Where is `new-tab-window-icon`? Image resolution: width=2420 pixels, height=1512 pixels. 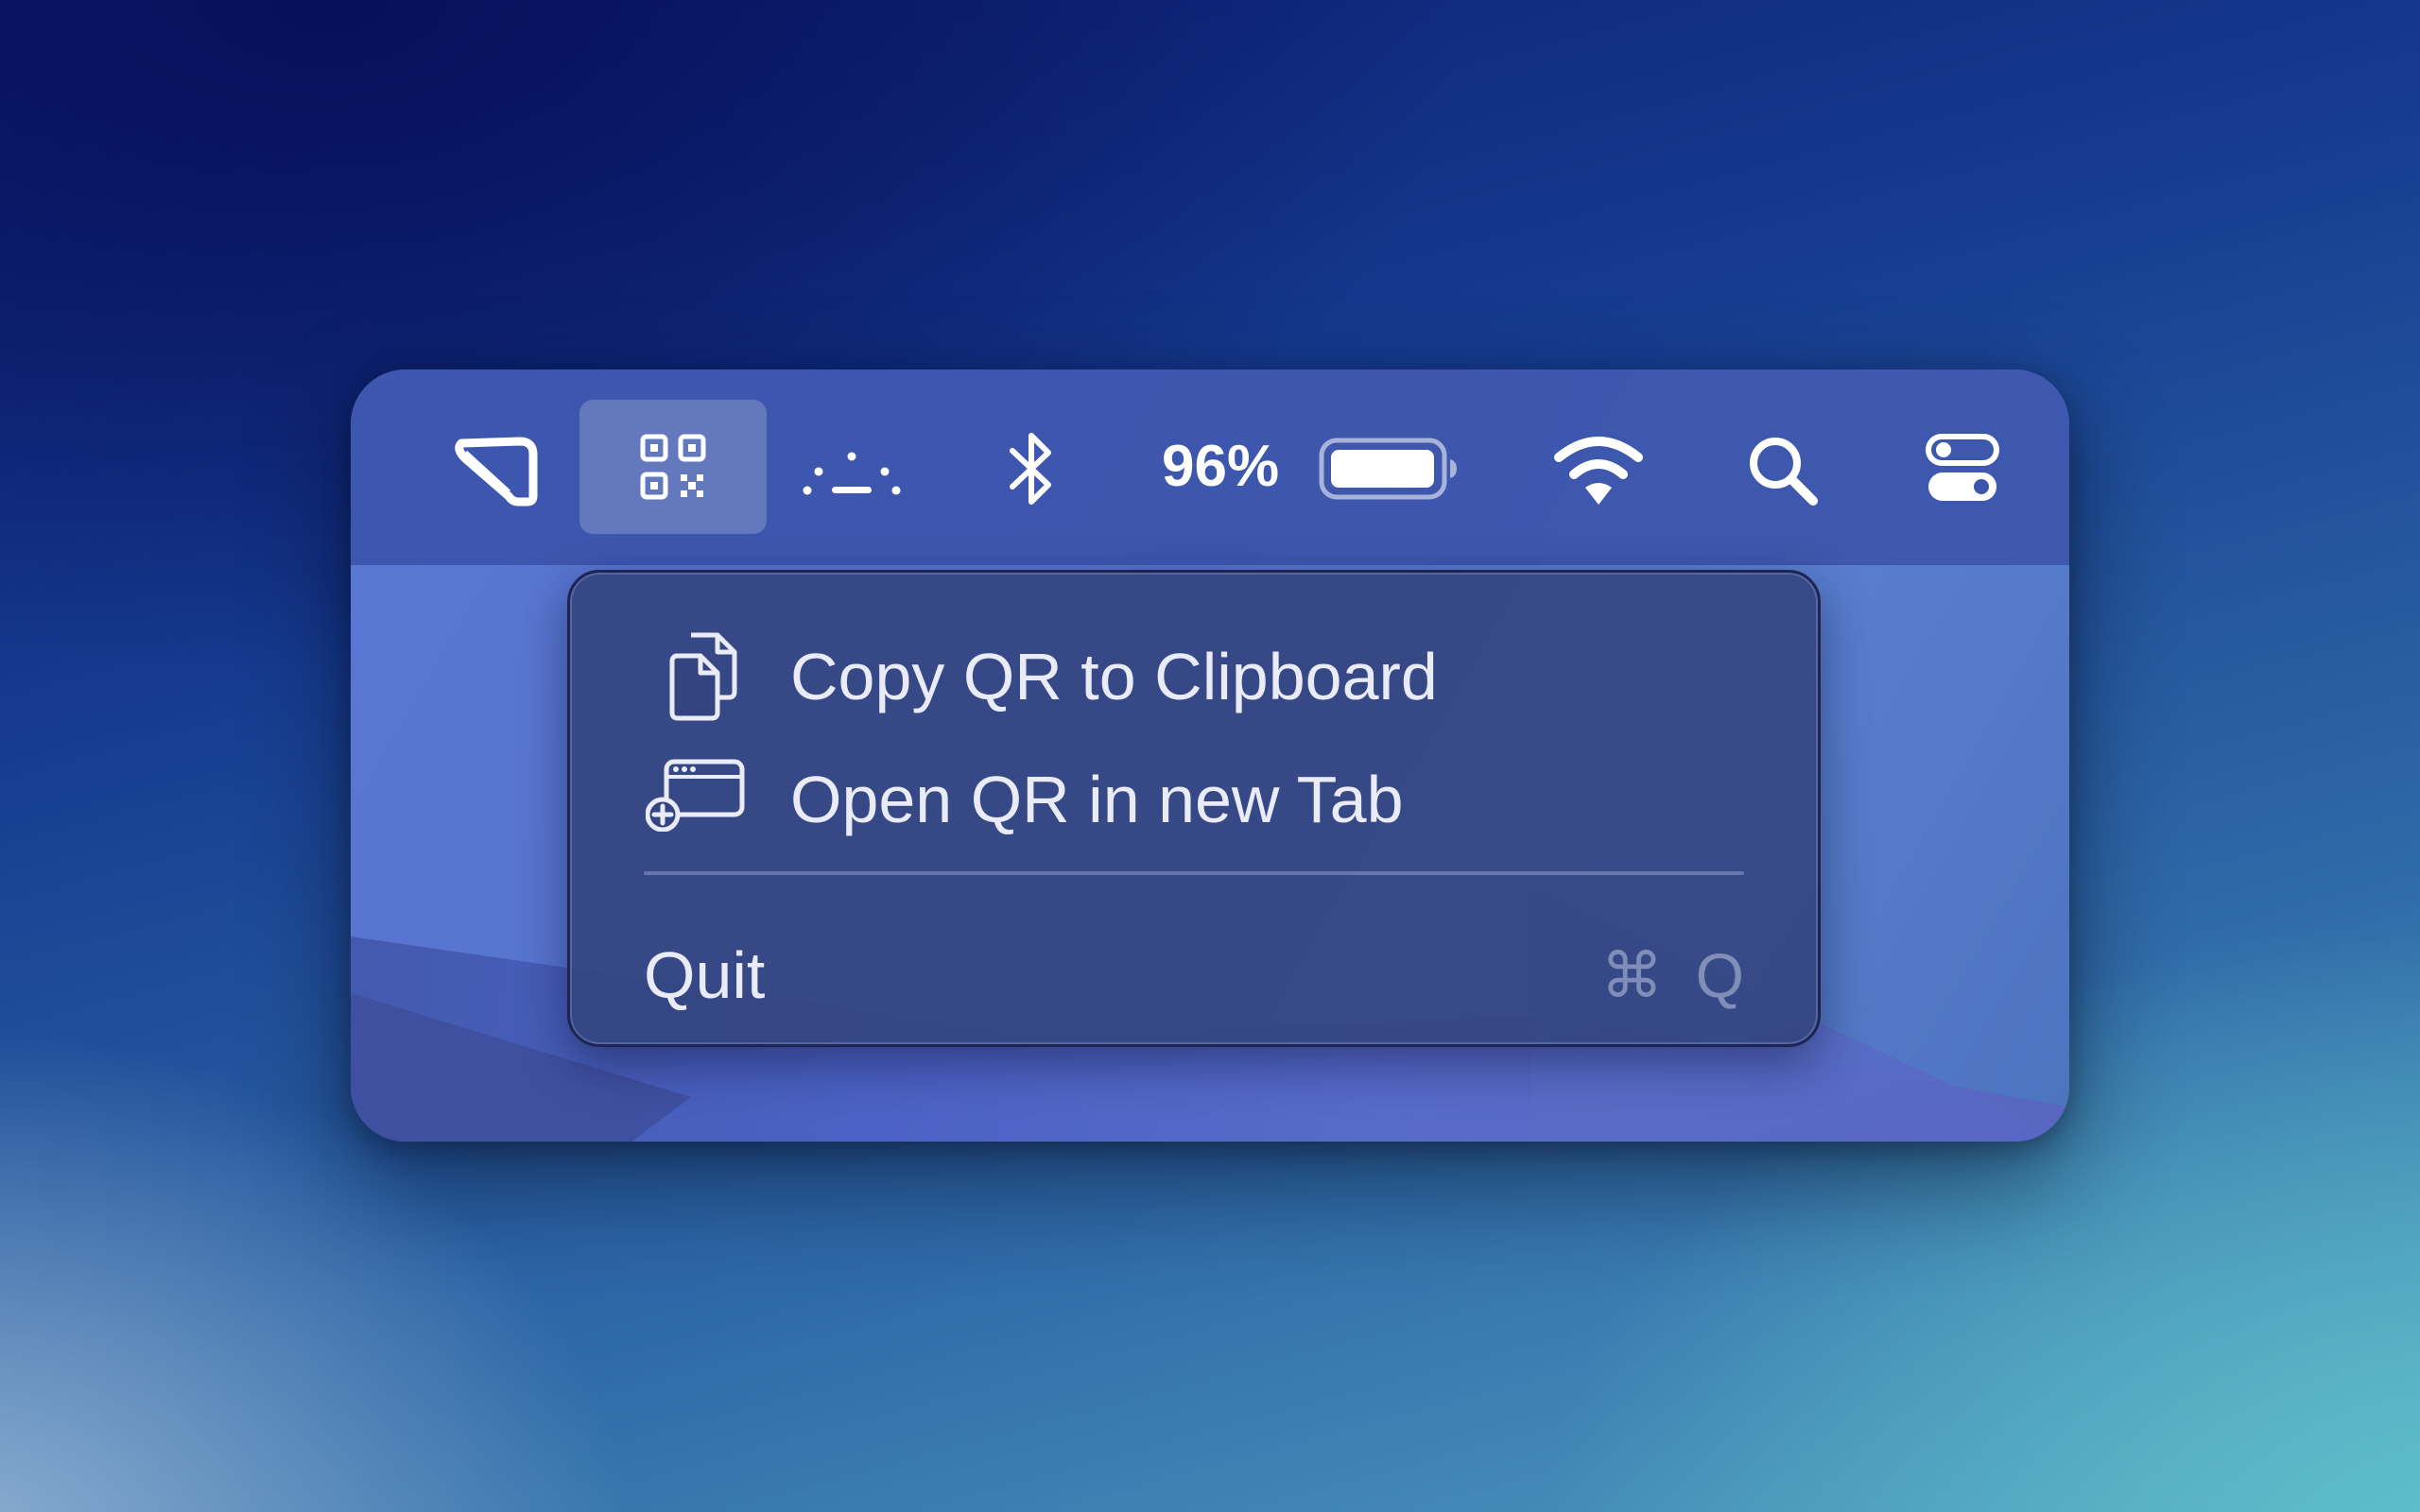 new-tab-window-icon is located at coordinates (696, 796).